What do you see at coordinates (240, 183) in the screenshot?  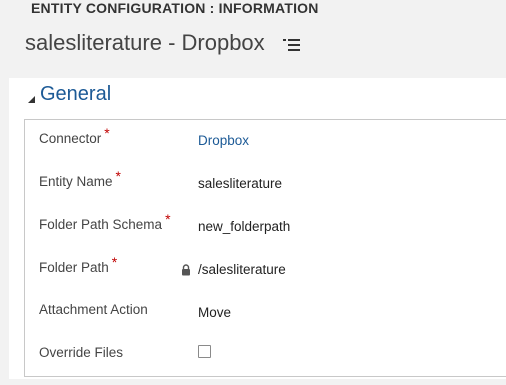 I see `entity-name-value: salesliterature` at bounding box center [240, 183].